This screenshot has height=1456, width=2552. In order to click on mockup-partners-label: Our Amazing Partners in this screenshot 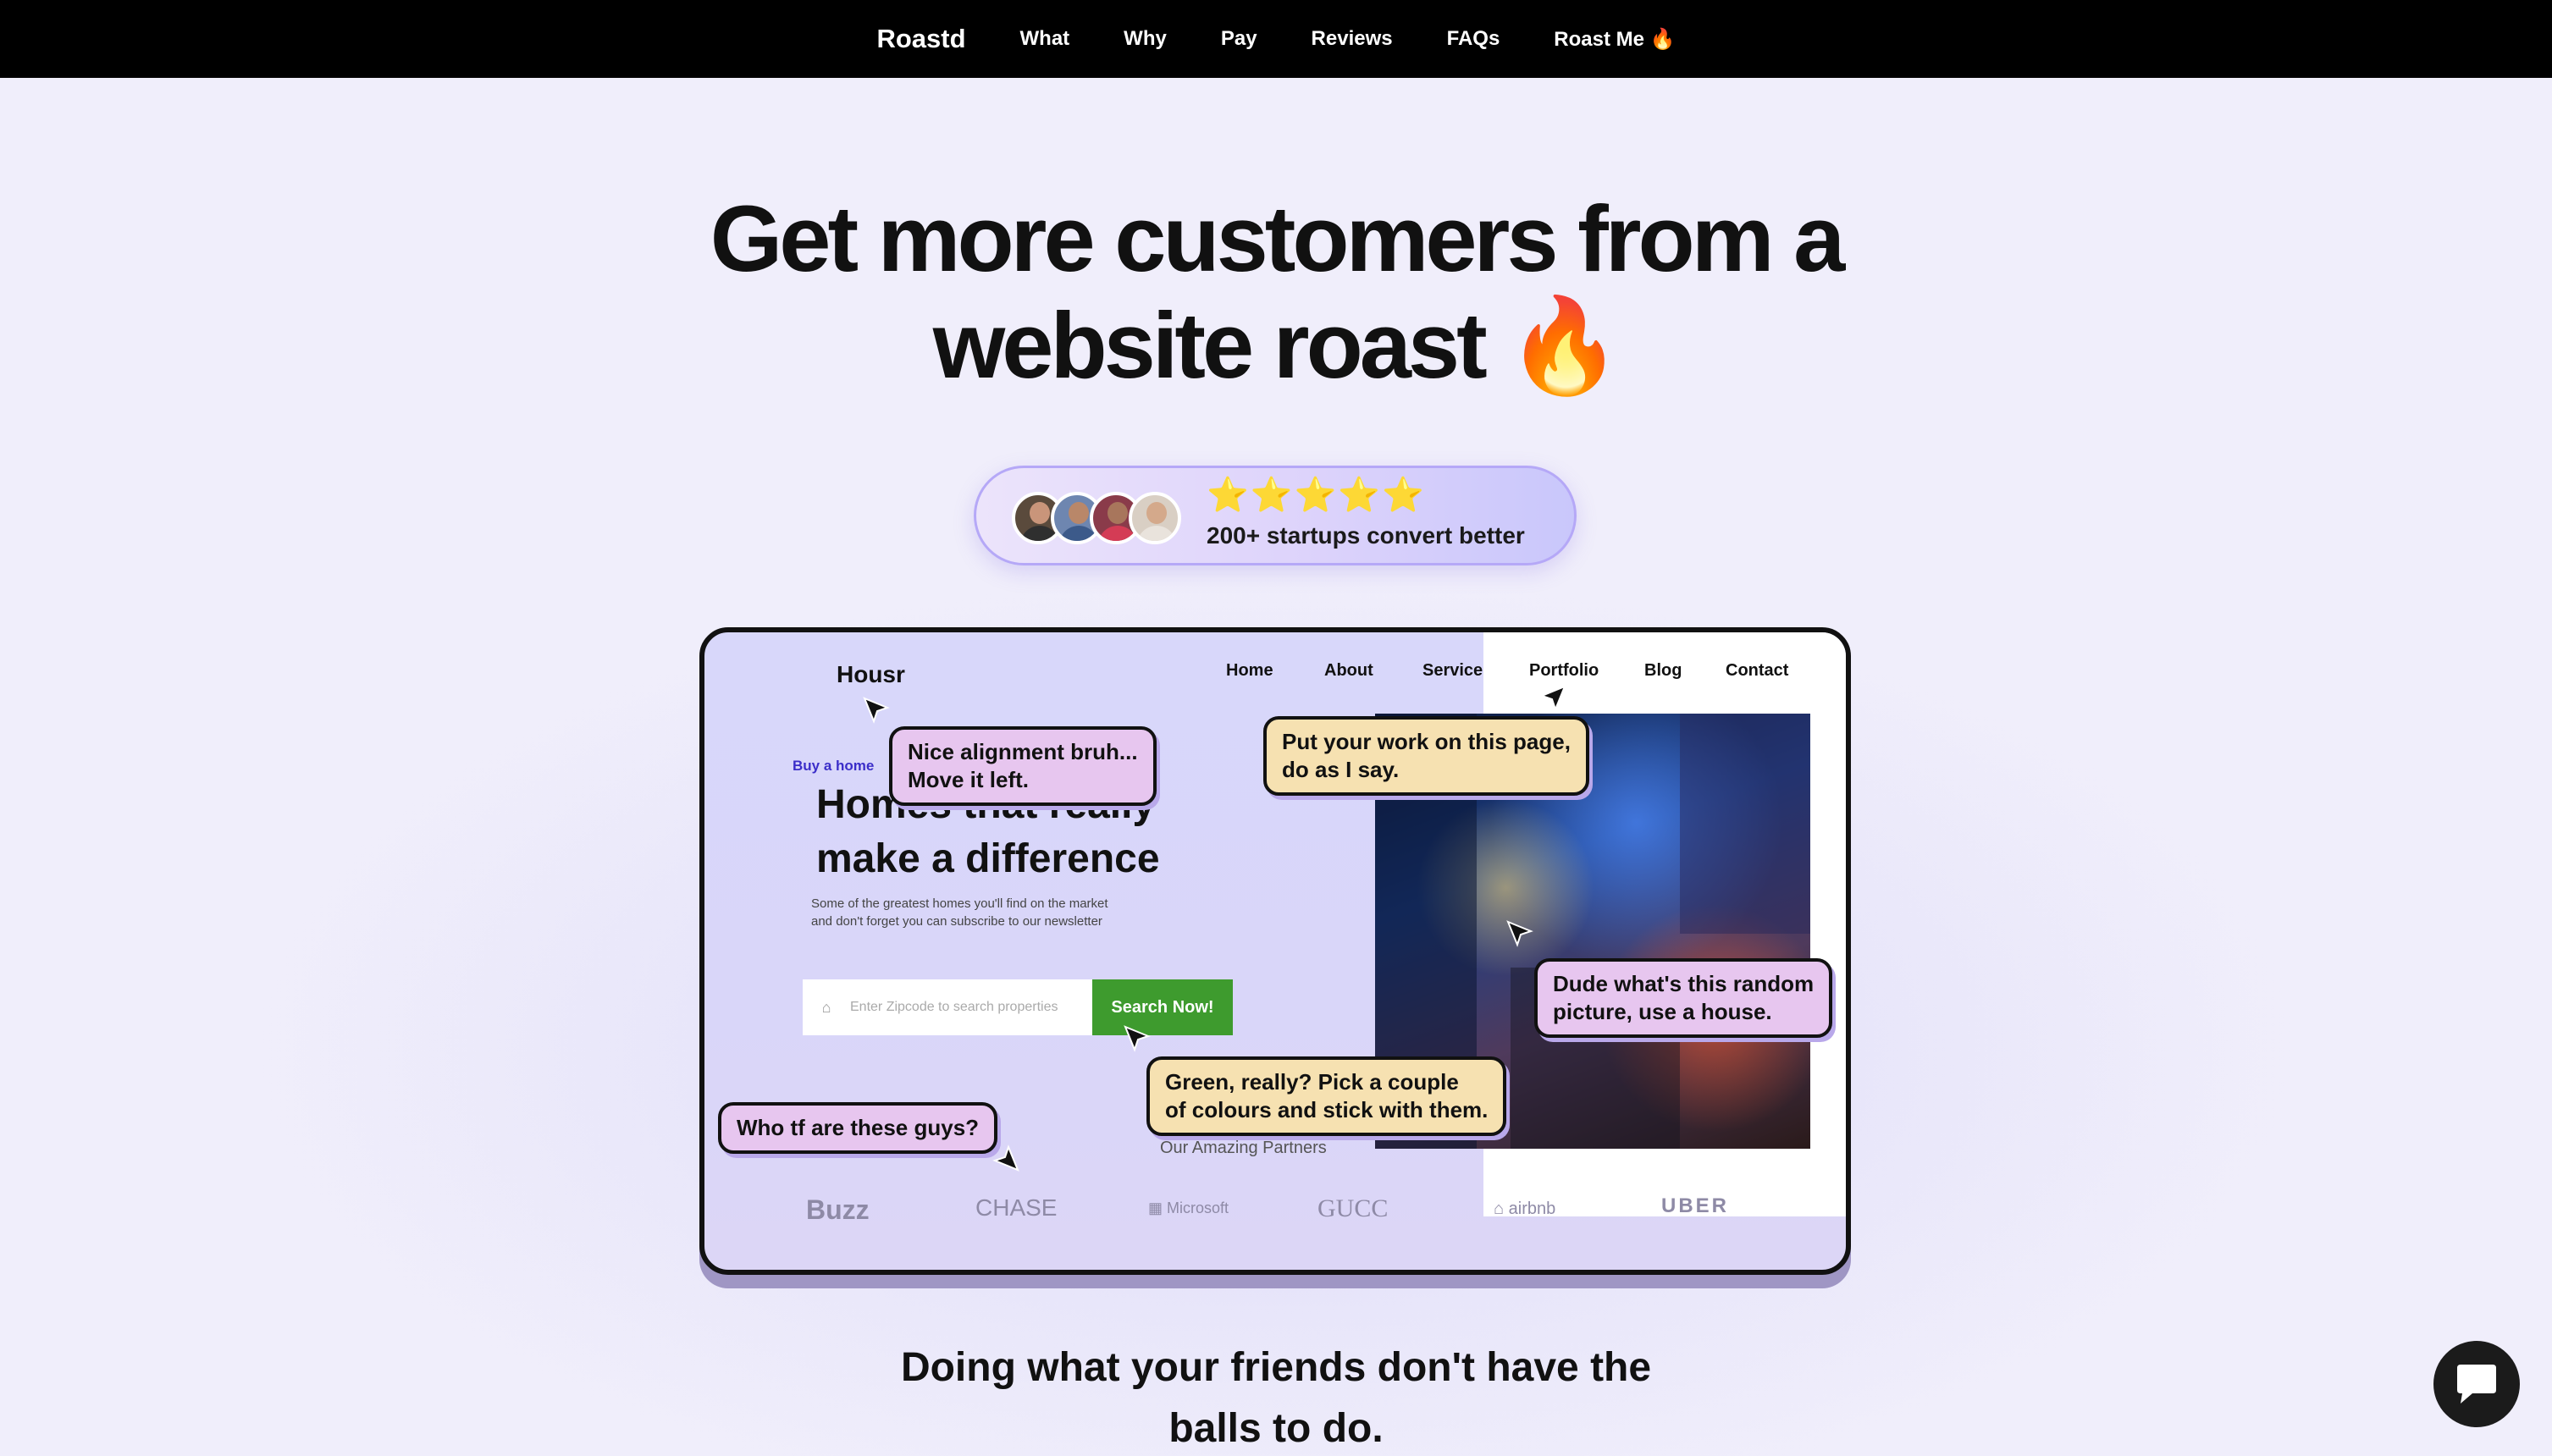, I will do `click(1243, 1148)`.